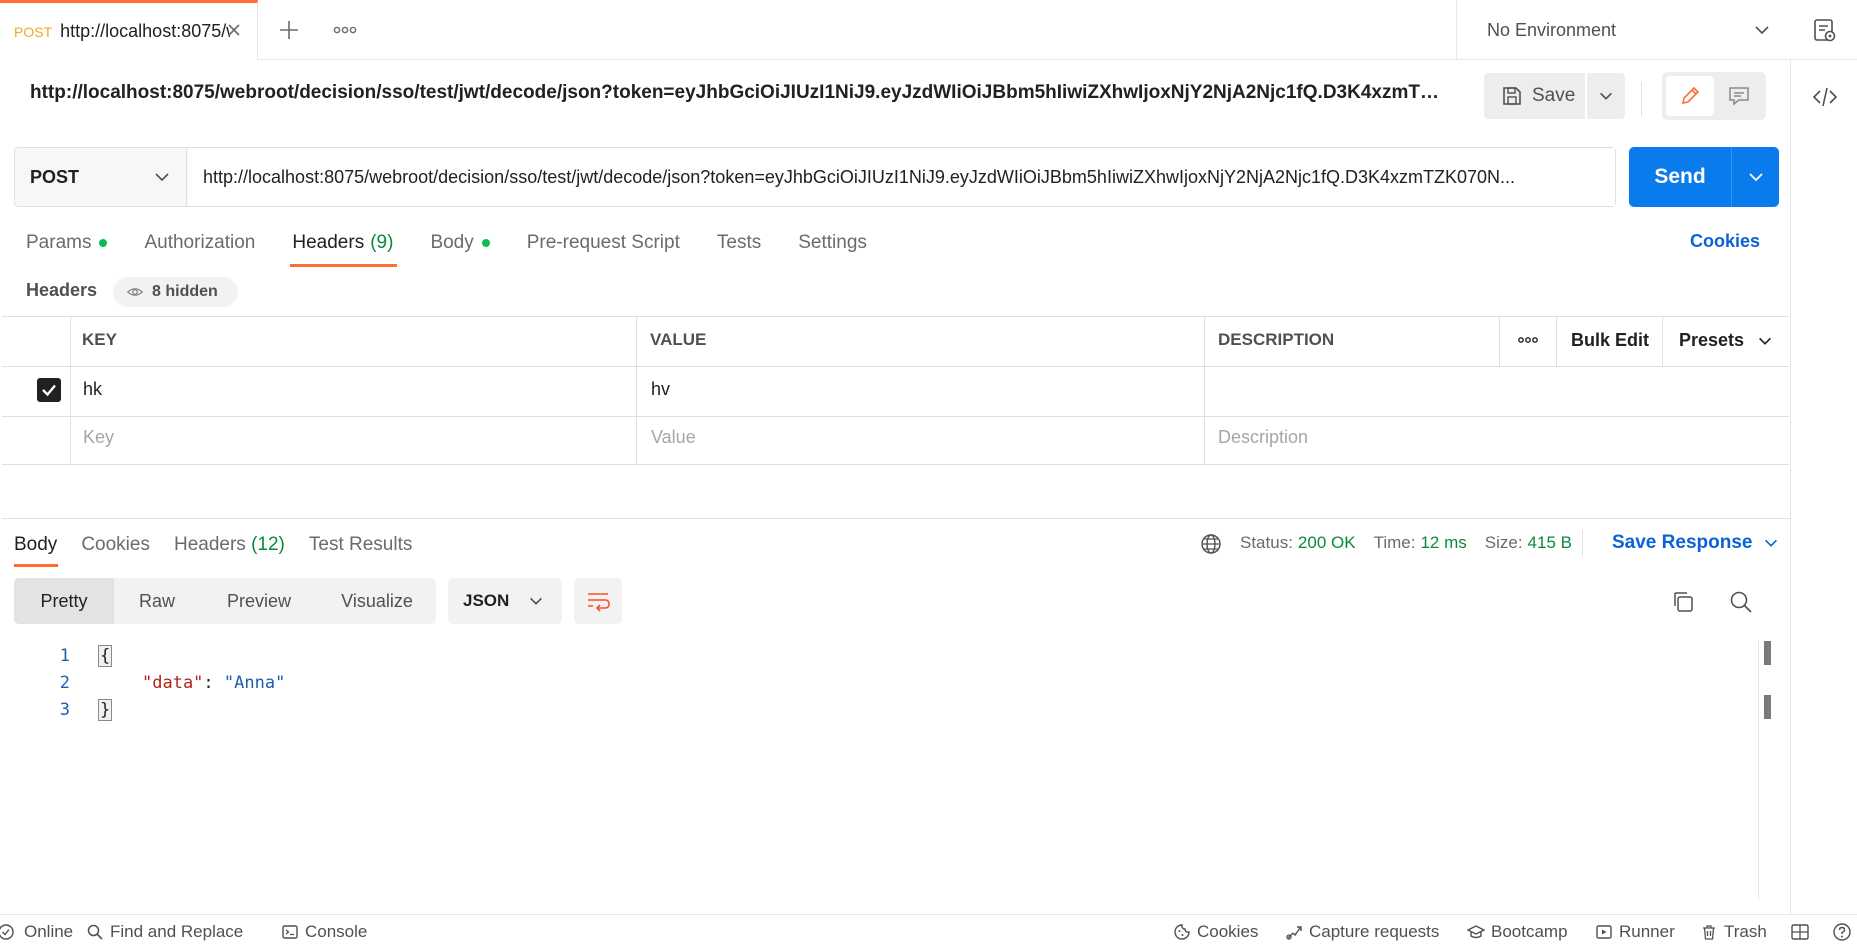 Image resolution: width=1857 pixels, height=949 pixels. What do you see at coordinates (603, 243) in the screenshot?
I see `tab-pre-request-script: Pre-request Script` at bounding box center [603, 243].